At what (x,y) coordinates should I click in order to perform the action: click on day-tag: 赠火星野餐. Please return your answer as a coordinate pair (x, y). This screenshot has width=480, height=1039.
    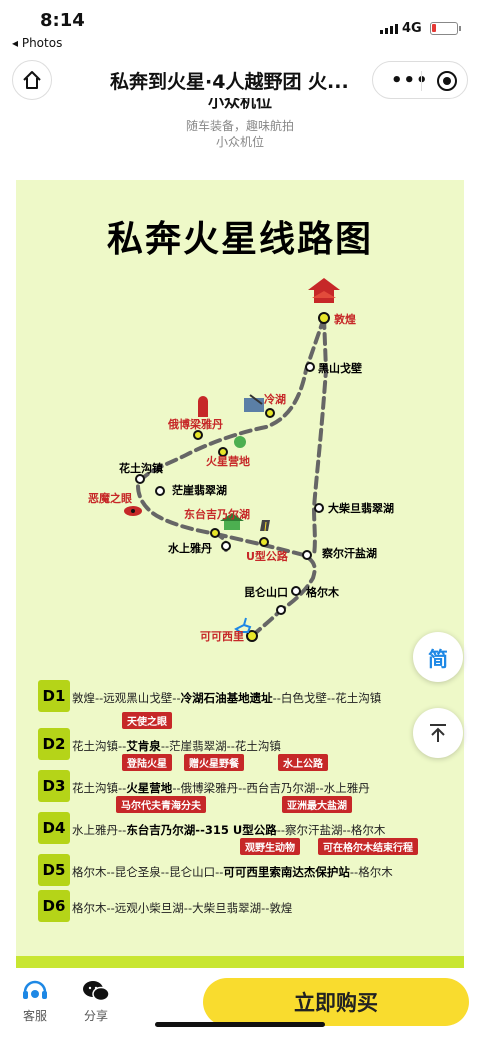
    Looking at the image, I should click on (214, 762).